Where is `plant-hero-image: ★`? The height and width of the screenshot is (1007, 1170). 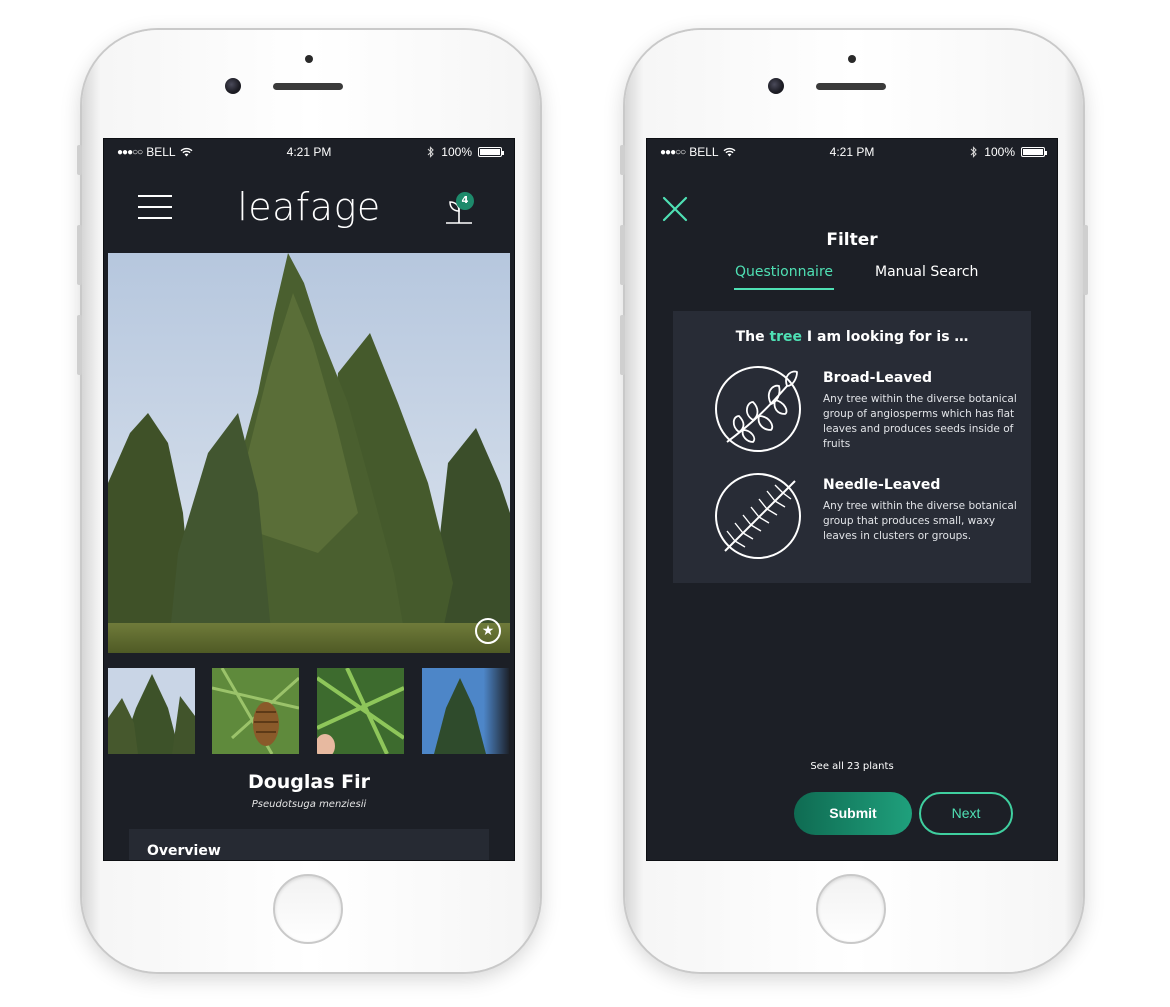 plant-hero-image: ★ is located at coordinates (309, 453).